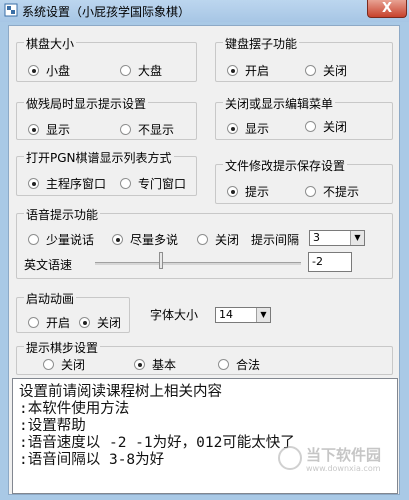 This screenshot has height=500, width=409. What do you see at coordinates (49, 129) in the screenshot?
I see `hint-show-radio: 显示` at bounding box center [49, 129].